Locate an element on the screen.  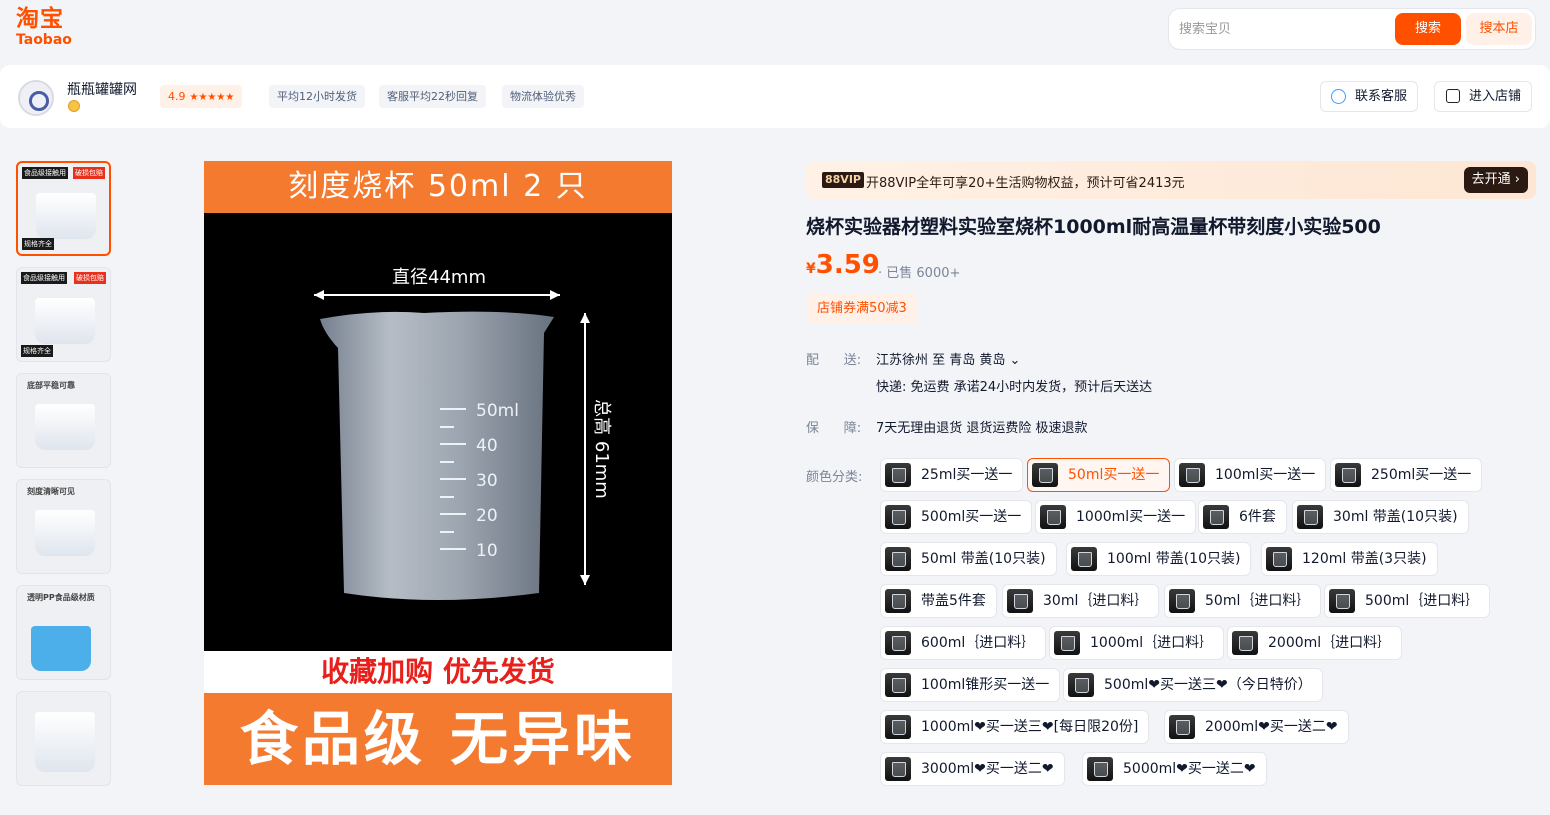
sku-option: 100ml锥形买一送一 is located at coordinates (970, 685).